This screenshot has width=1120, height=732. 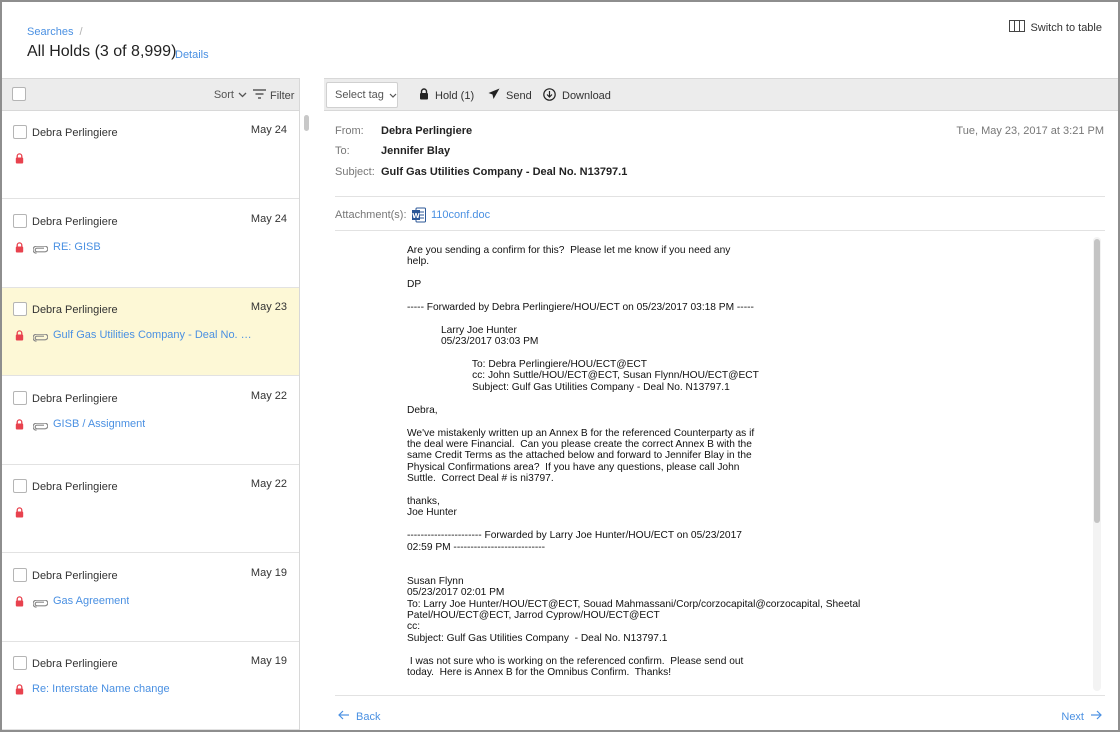 I want to click on list-item: Debra Perlingiere May 24, so click(x=150, y=155).